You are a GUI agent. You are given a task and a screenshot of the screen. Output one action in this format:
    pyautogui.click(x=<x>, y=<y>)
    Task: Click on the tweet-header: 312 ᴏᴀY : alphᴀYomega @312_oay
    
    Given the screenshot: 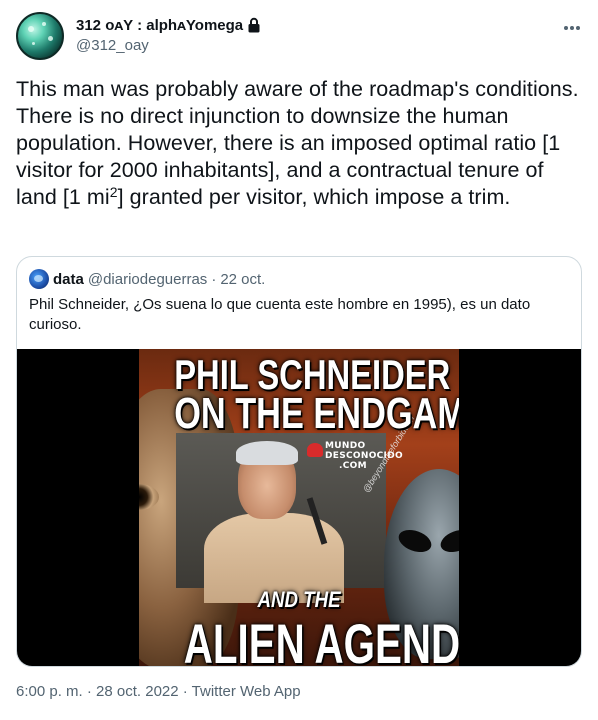 What is the action you would take?
    pyautogui.click(x=299, y=38)
    